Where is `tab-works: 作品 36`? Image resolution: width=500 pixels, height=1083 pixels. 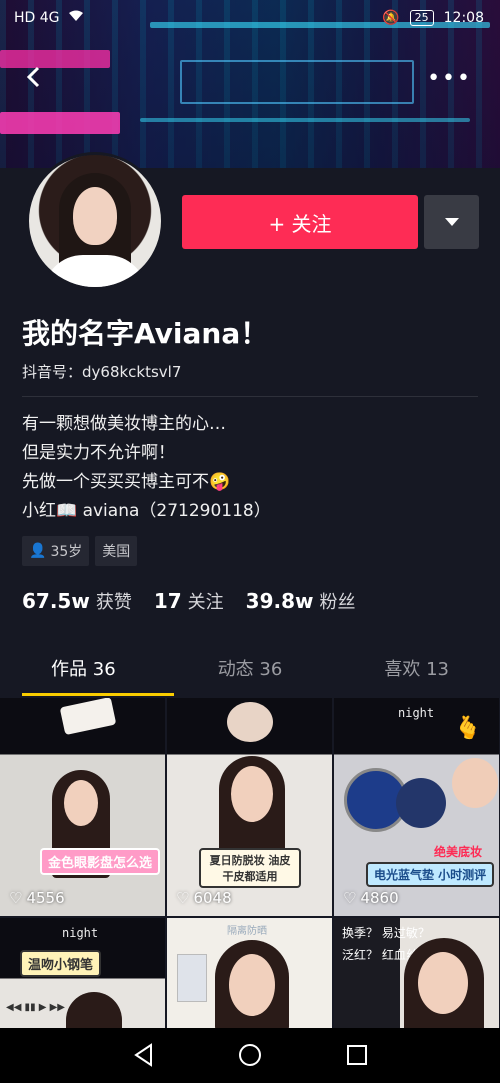
tab-works: 作品 36 is located at coordinates (83, 673).